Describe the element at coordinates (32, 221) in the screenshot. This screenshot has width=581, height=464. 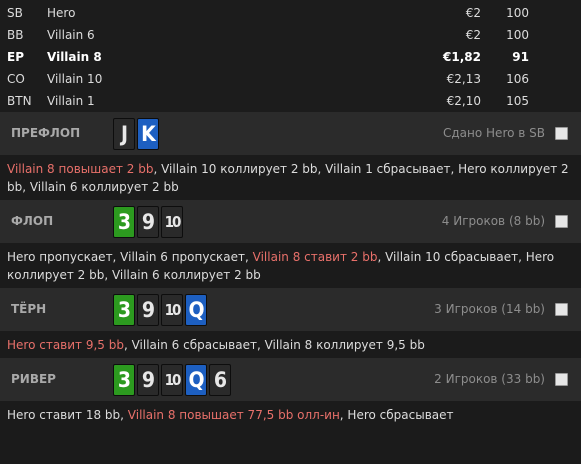
I see `street-label: ФЛОП` at that location.